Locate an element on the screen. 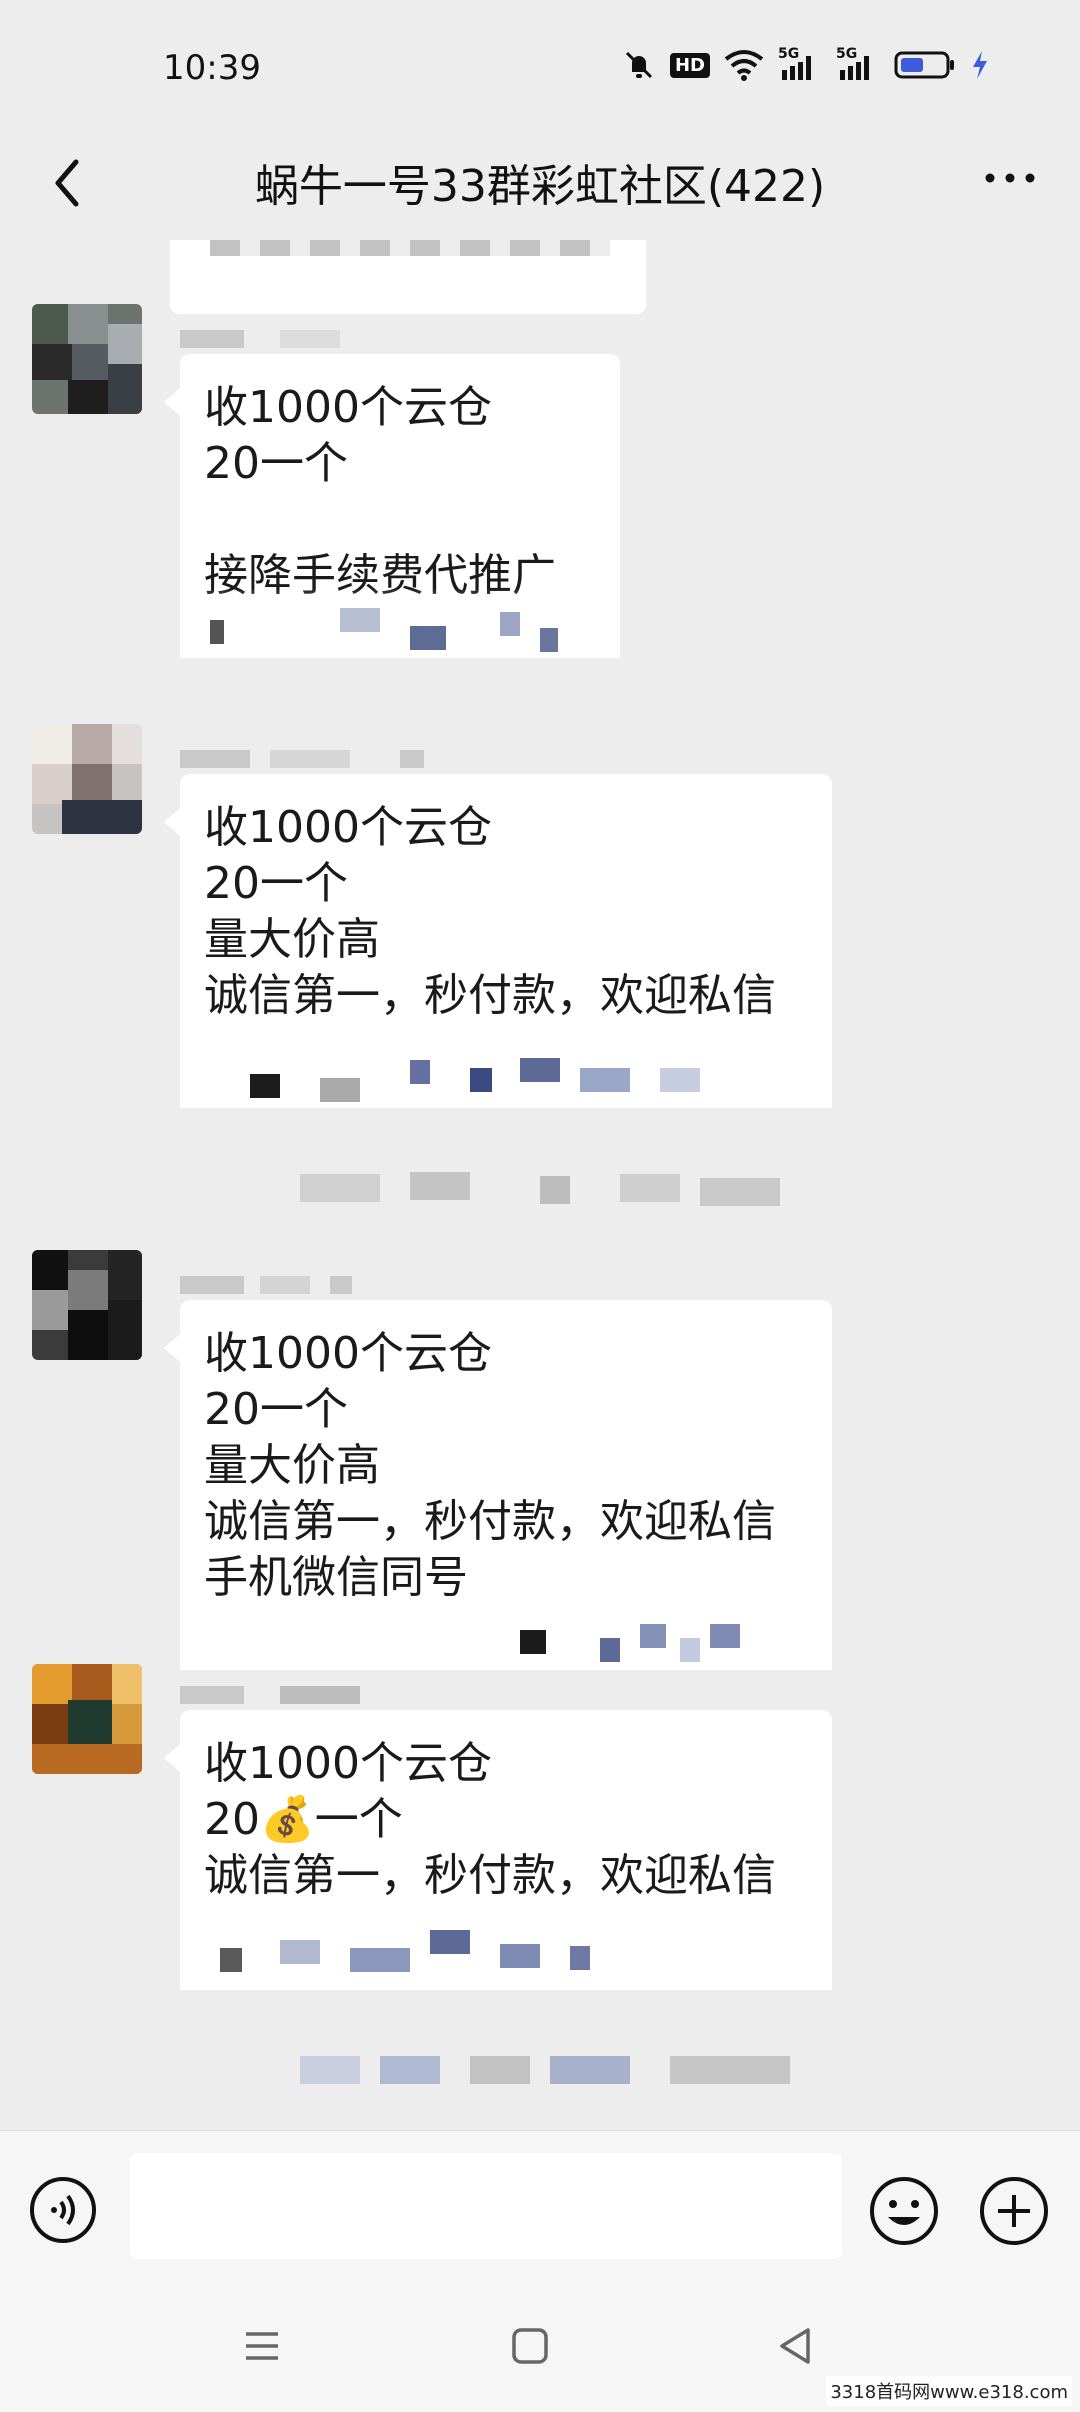  status-icons: HD 5G 5G is located at coordinates (806, 64).